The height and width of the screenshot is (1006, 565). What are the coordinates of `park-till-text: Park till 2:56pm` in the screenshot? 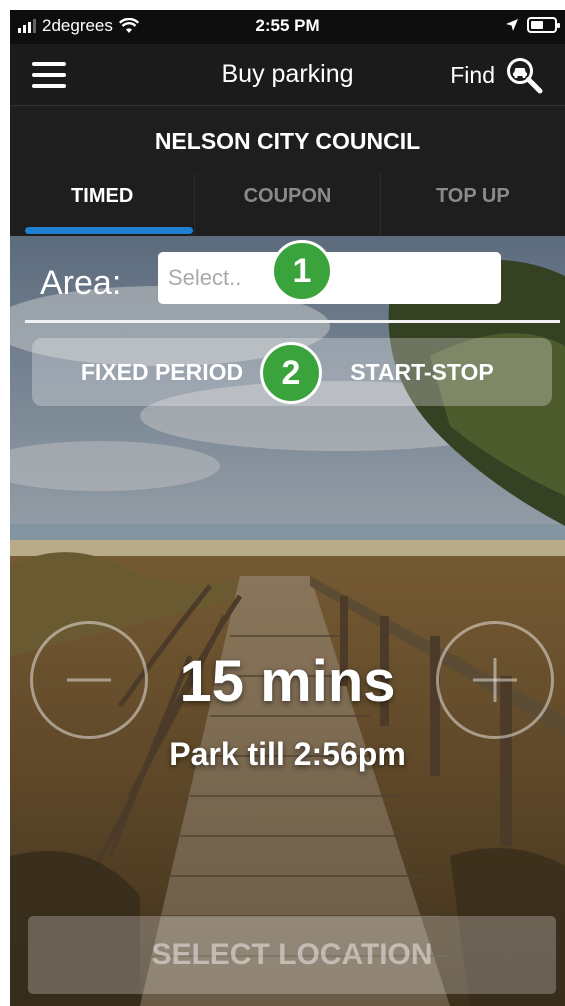 It's located at (287, 754).